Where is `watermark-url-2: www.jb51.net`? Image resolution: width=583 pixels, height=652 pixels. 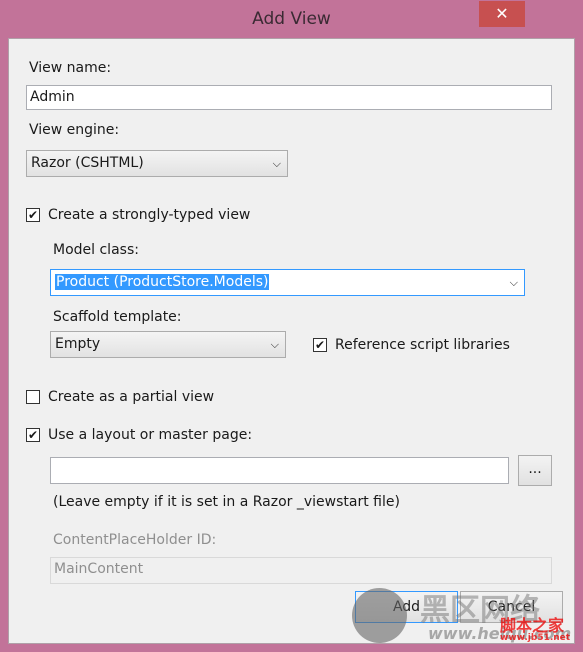
watermark-url-2: www.jb51.net is located at coordinates (535, 638).